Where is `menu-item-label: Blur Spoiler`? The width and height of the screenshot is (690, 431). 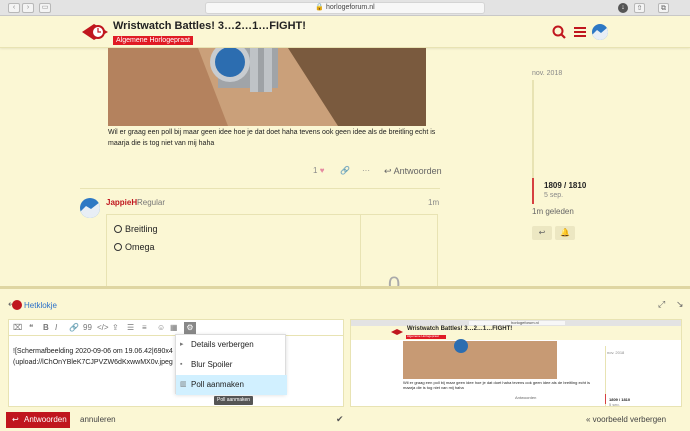 menu-item-label: Blur Spoiler is located at coordinates (212, 364).